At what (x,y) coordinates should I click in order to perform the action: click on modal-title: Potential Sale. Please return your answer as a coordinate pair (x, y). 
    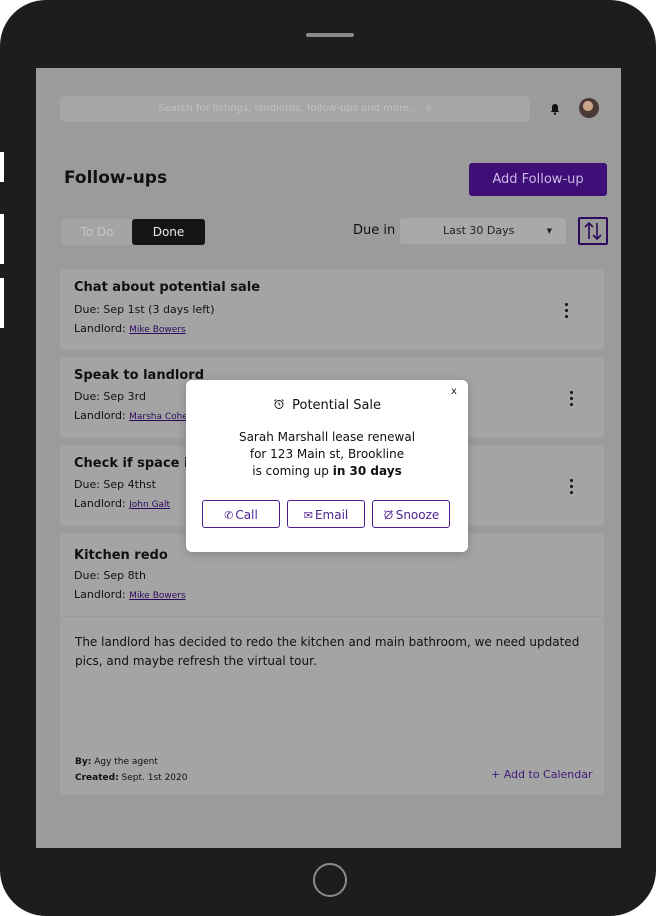
    Looking at the image, I should click on (327, 405).